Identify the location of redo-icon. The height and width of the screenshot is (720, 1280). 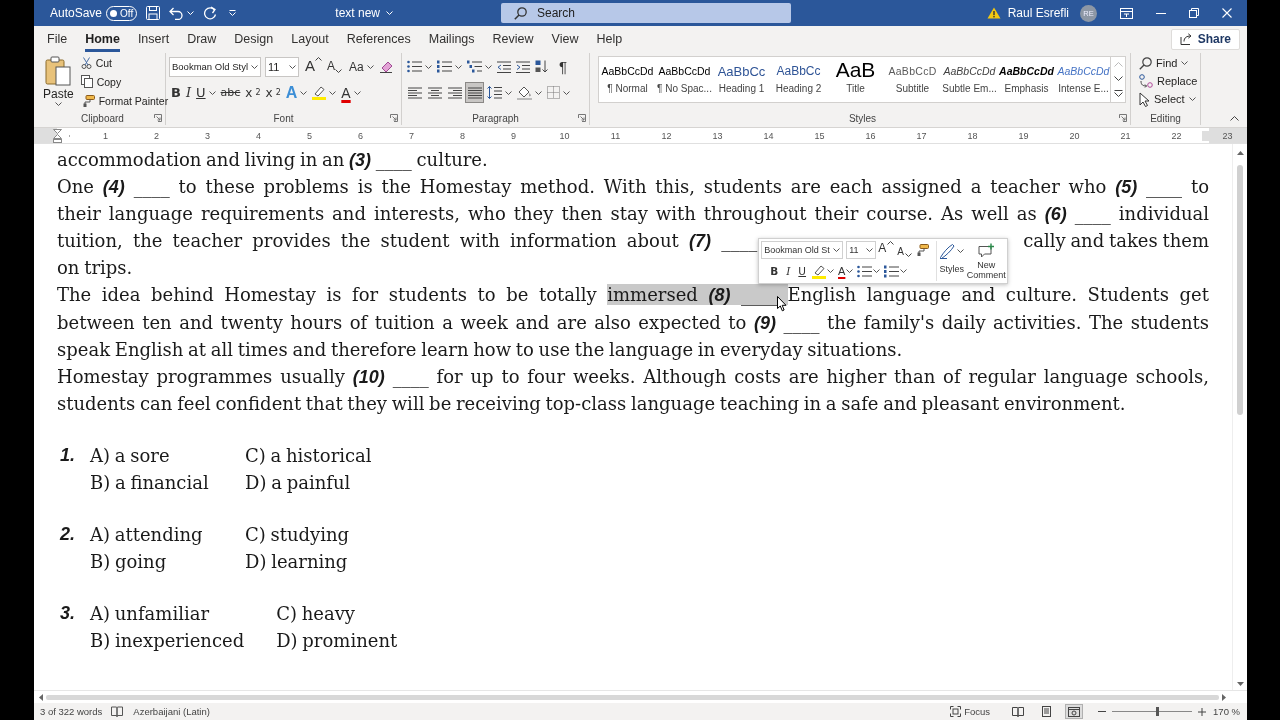
(210, 13).